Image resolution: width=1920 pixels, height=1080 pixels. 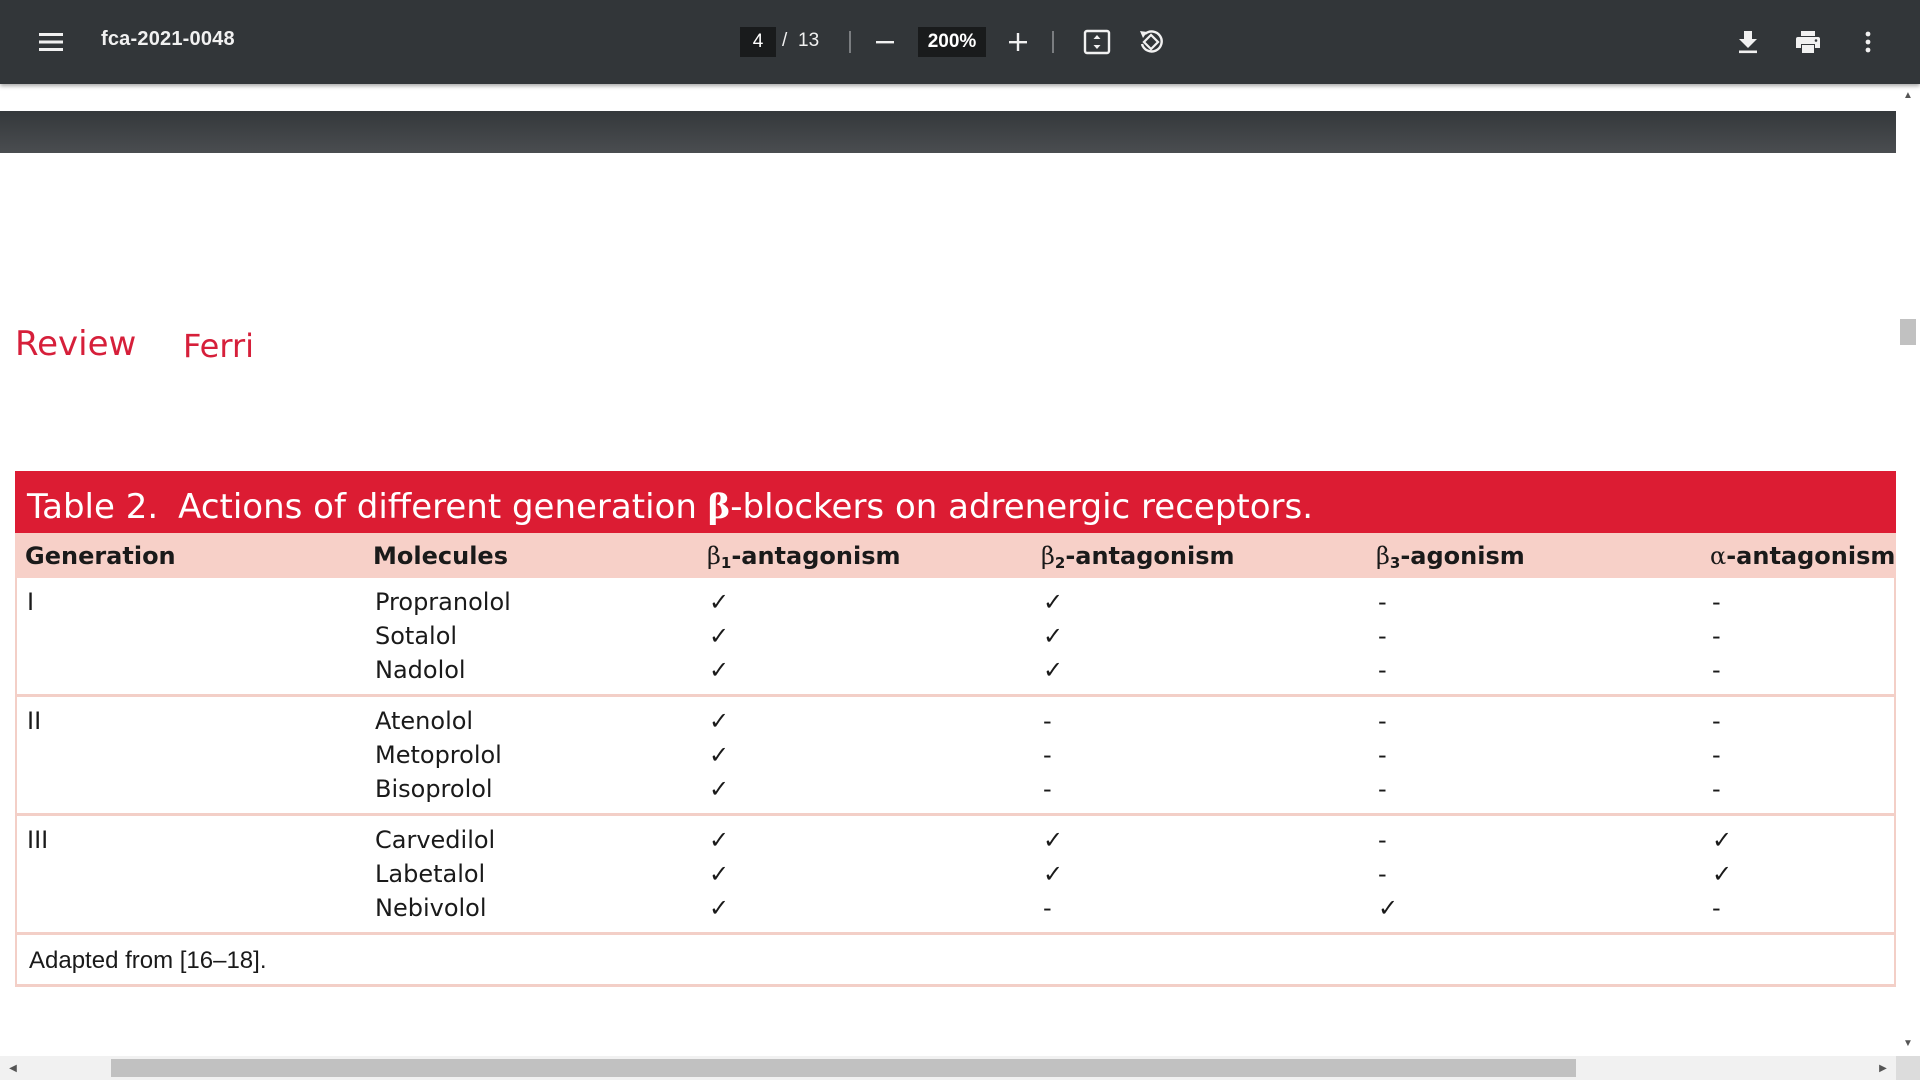 I want to click on plus-icon, so click(x=1018, y=42).